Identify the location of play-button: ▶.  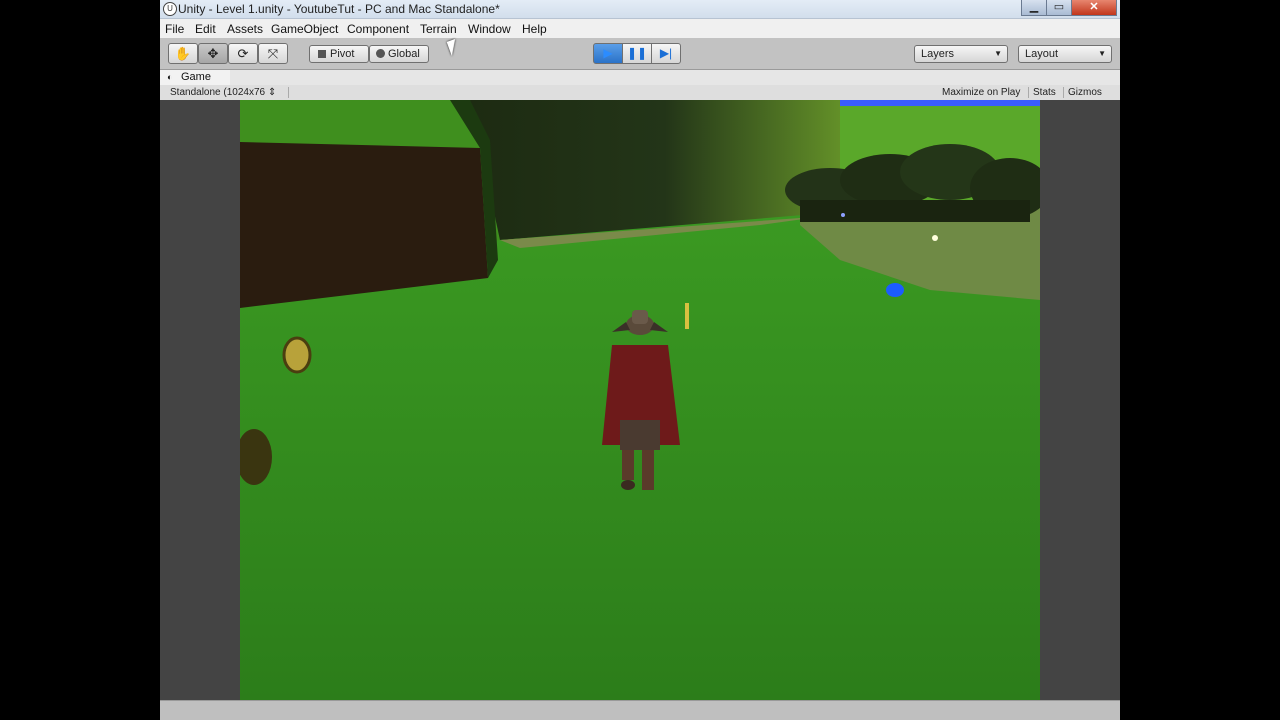
(608, 53).